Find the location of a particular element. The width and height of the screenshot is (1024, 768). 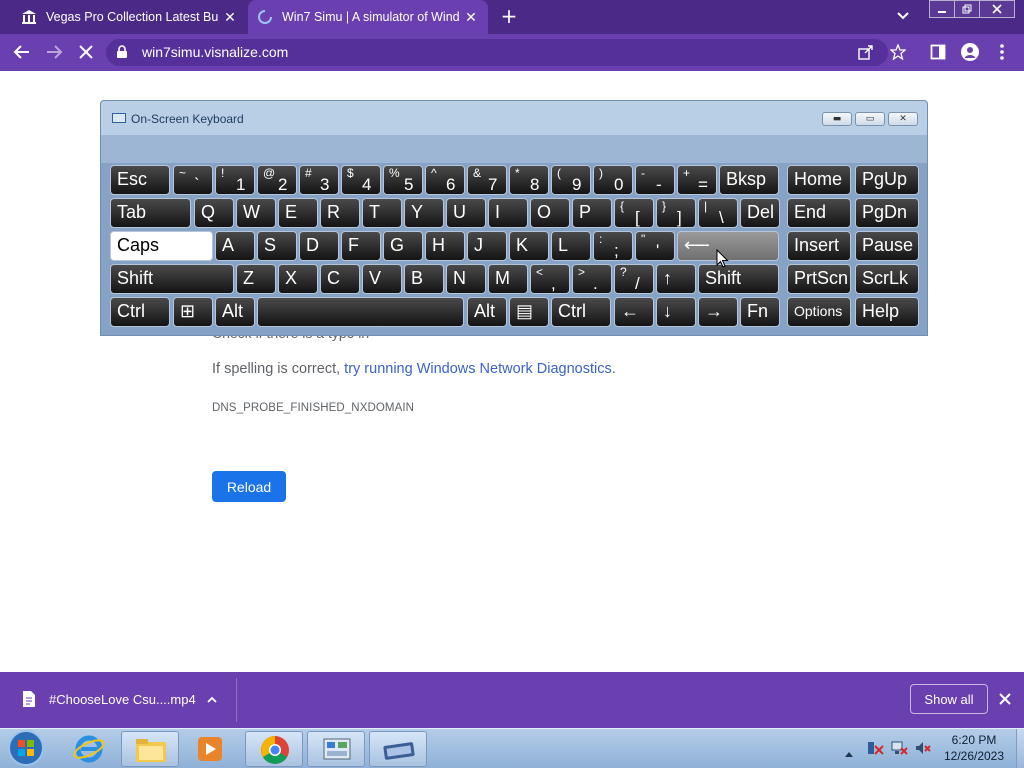

share-icon is located at coordinates (866, 52).